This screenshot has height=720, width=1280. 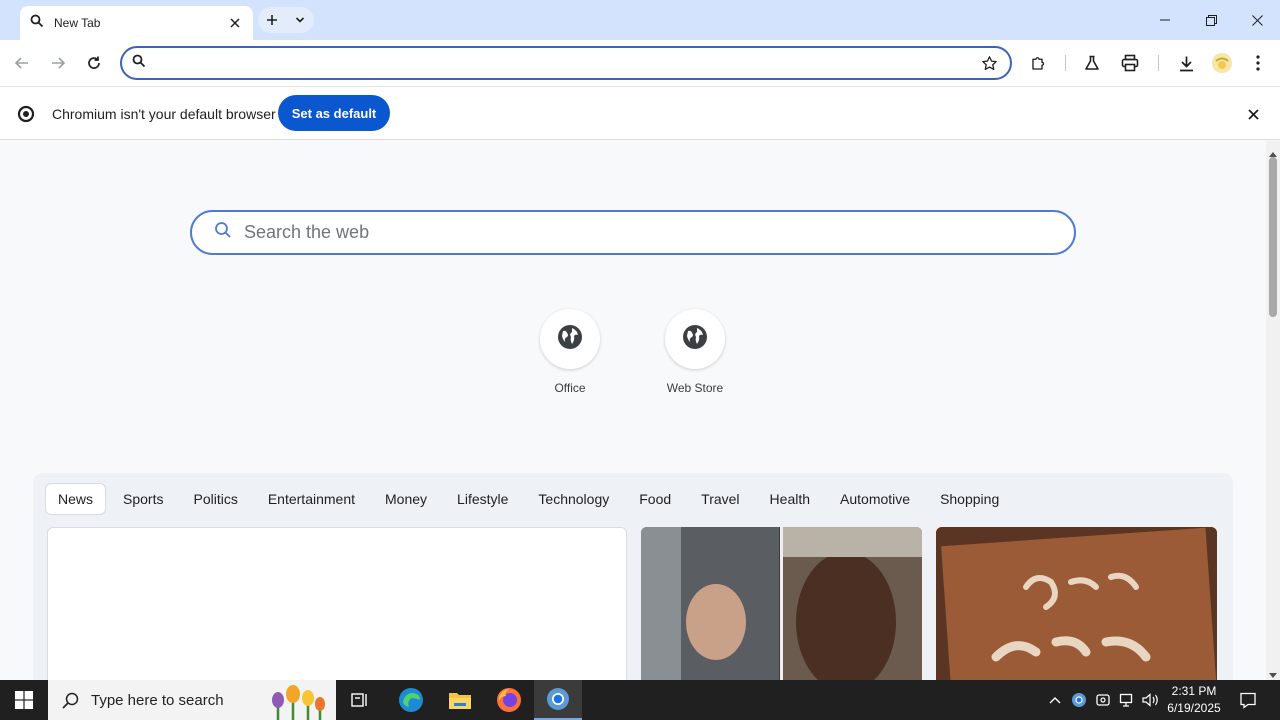 What do you see at coordinates (300, 20) in the screenshot?
I see `tab-search-button` at bounding box center [300, 20].